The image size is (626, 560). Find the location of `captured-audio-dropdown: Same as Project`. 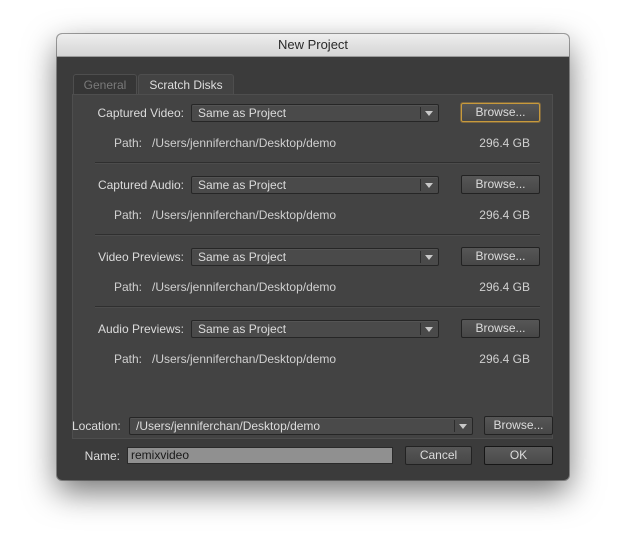

captured-audio-dropdown: Same as Project is located at coordinates (315, 185).